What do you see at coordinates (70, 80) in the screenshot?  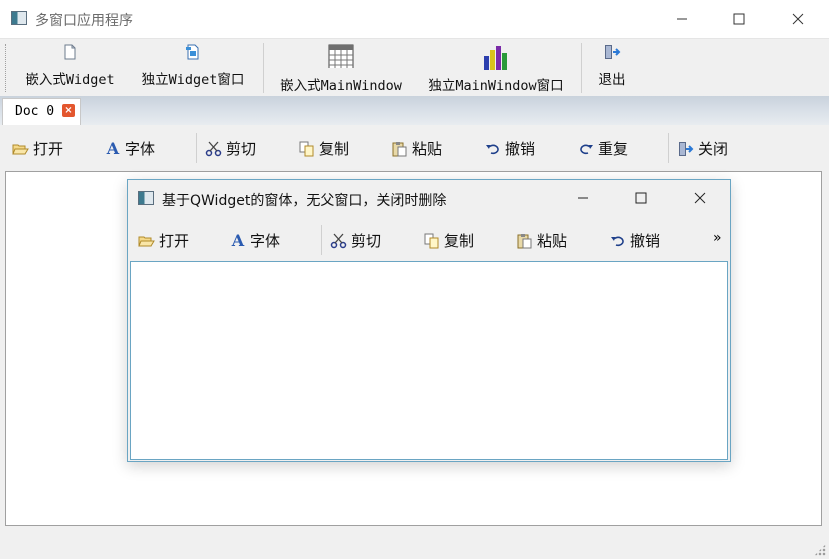 I see `embedded-widget-label: 嵌入式Widget` at bounding box center [70, 80].